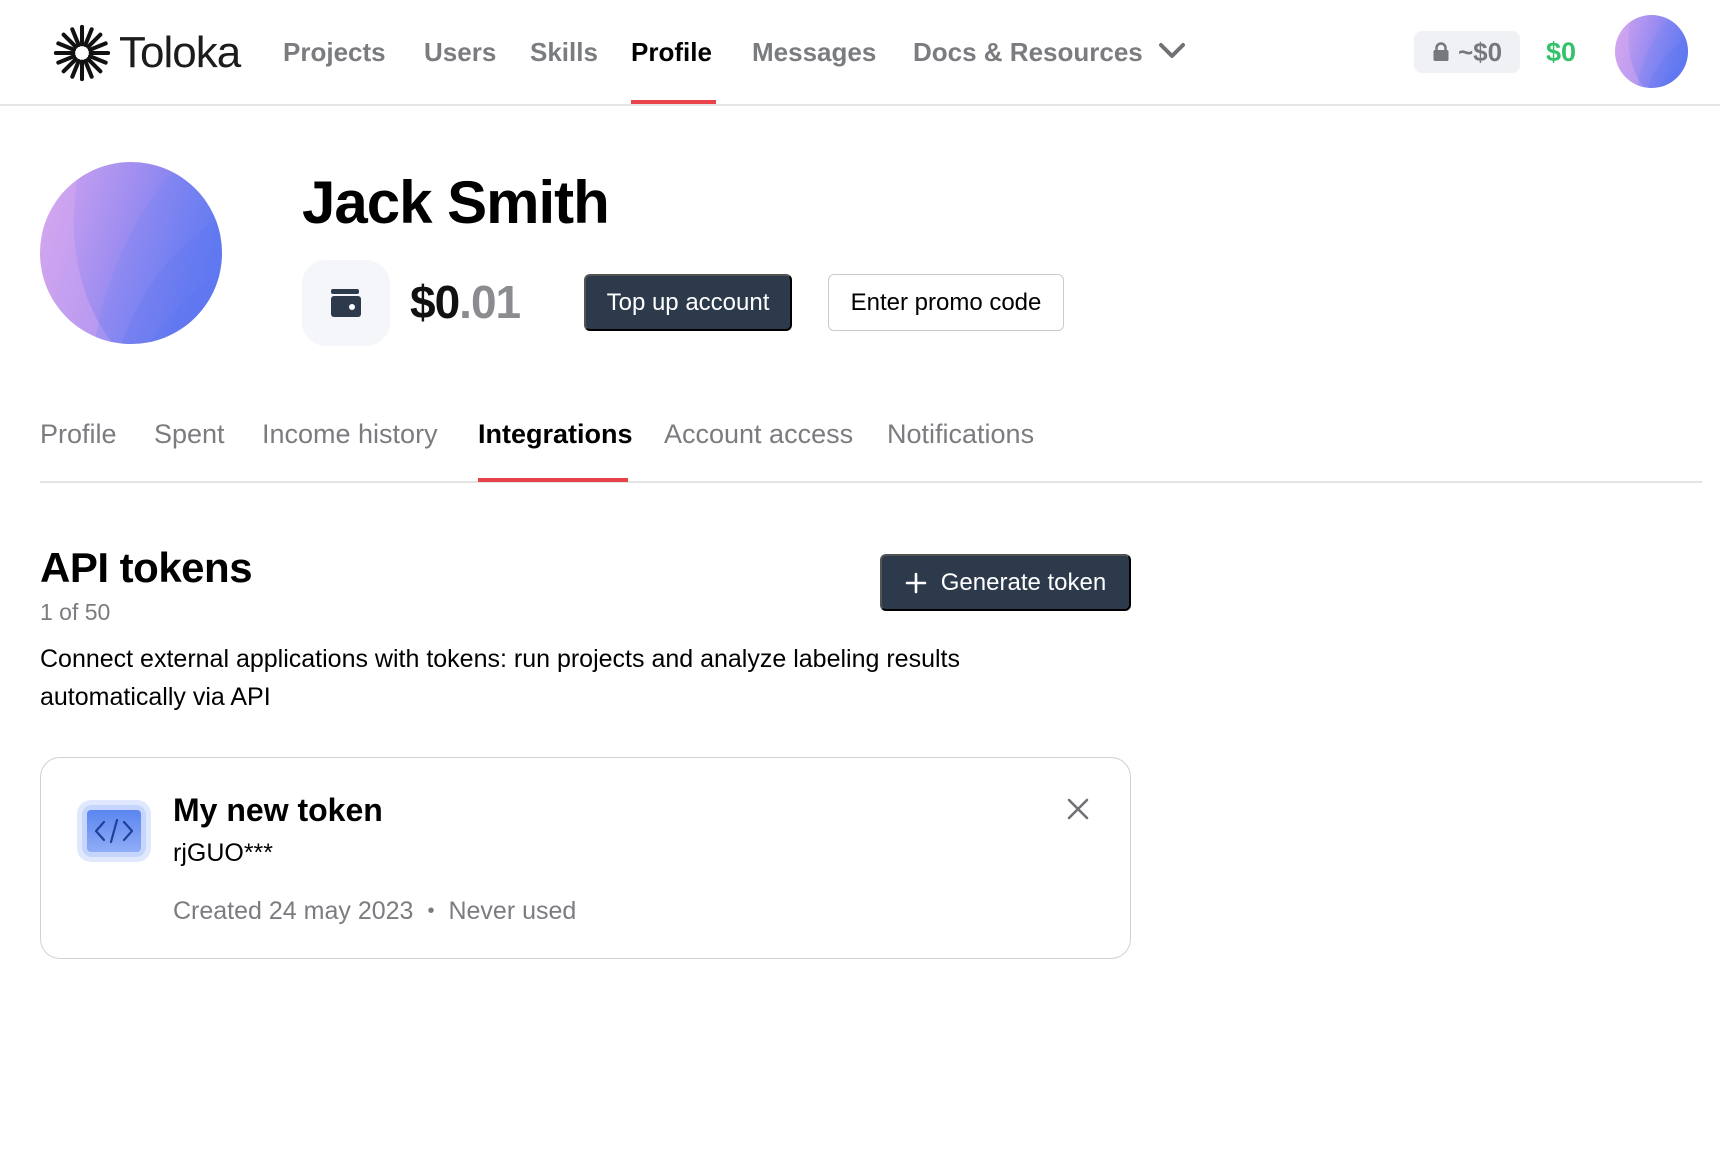  I want to click on user-avatar, so click(1651, 51).